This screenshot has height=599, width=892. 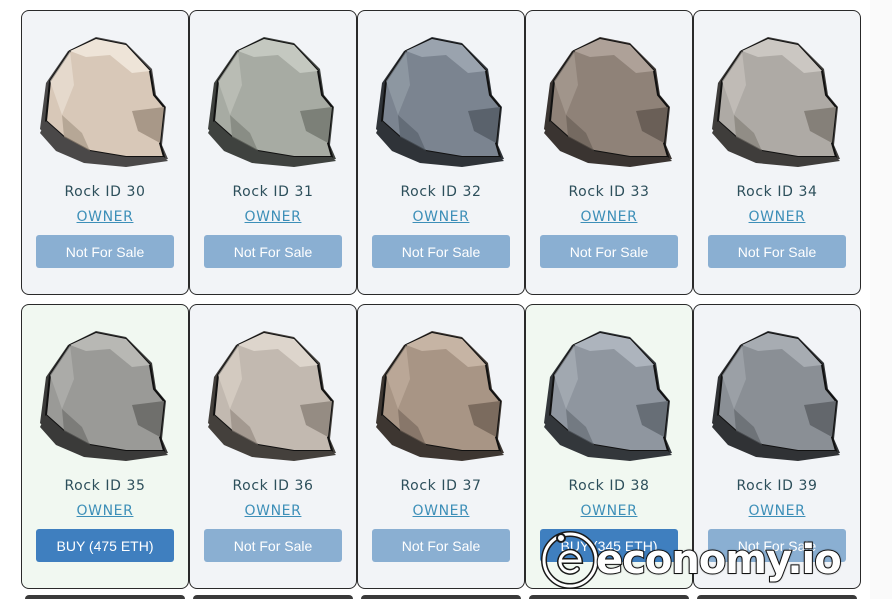 I want to click on rock-card: Rock ID 34 OWNER Not For Sale, so click(x=777, y=152).